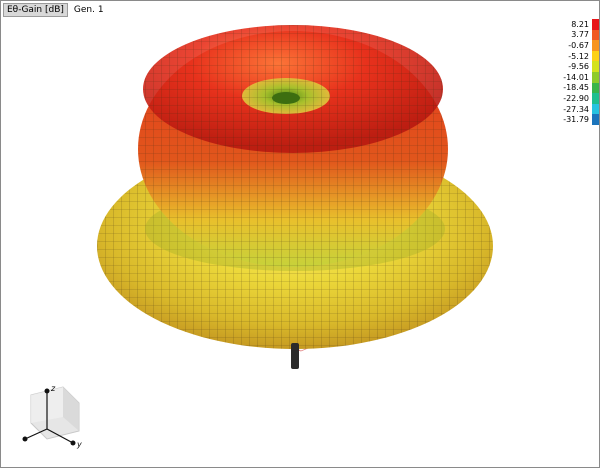 This screenshot has width=600, height=468. What do you see at coordinates (578, 45) in the screenshot?
I see `legend-value: -0.67` at bounding box center [578, 45].